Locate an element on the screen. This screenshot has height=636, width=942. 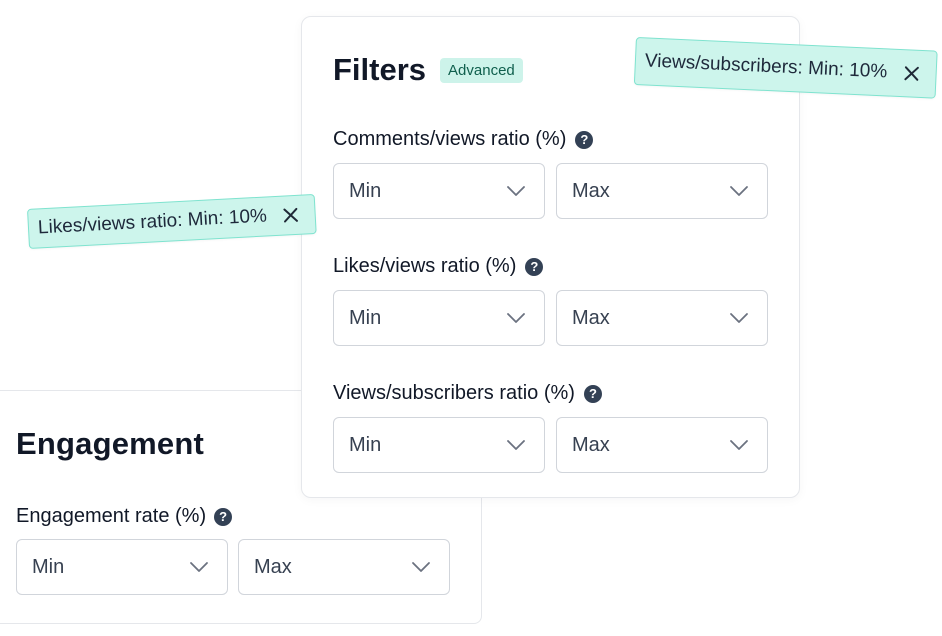
chip-label: Views/subscribers: Min: 10% is located at coordinates (766, 66).